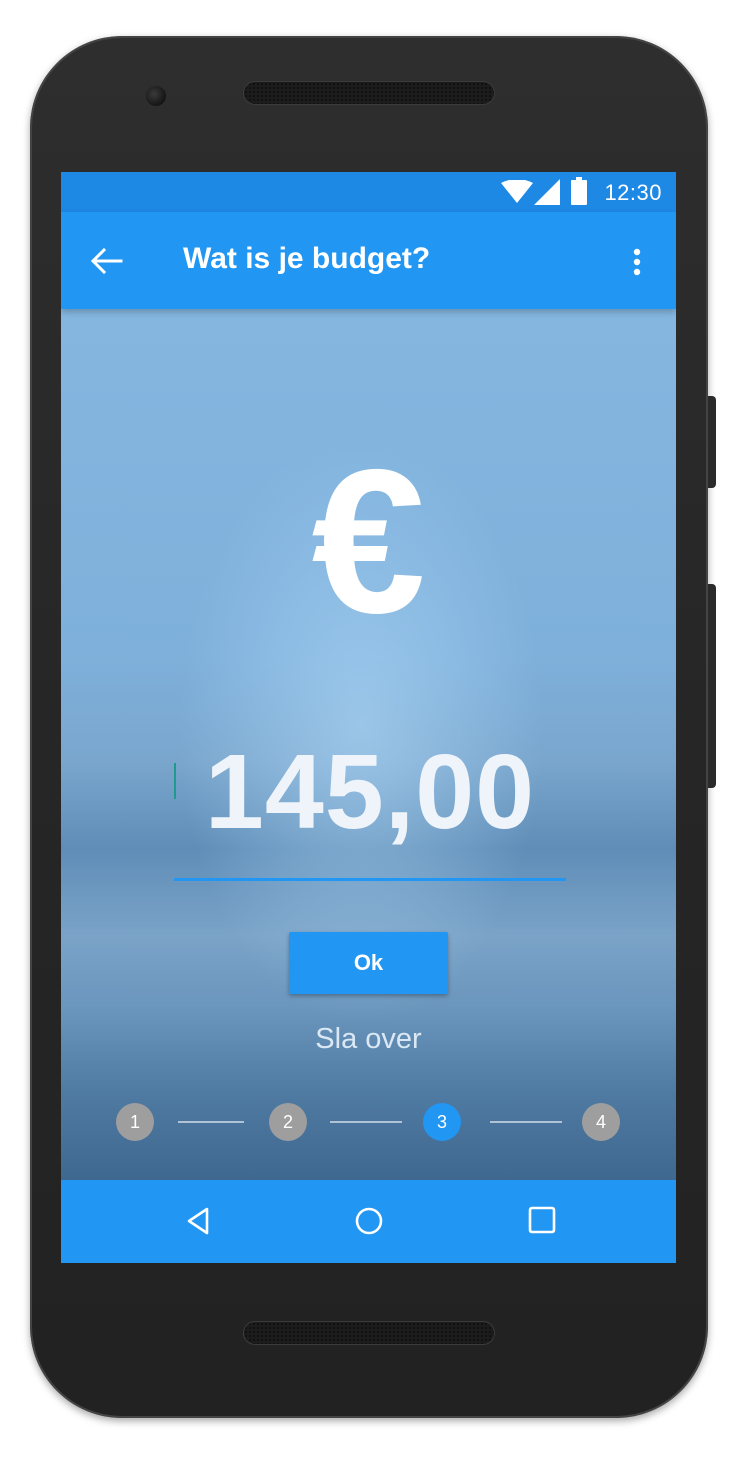  Describe the element at coordinates (547, 192) in the screenshot. I see `signal-icon` at that location.